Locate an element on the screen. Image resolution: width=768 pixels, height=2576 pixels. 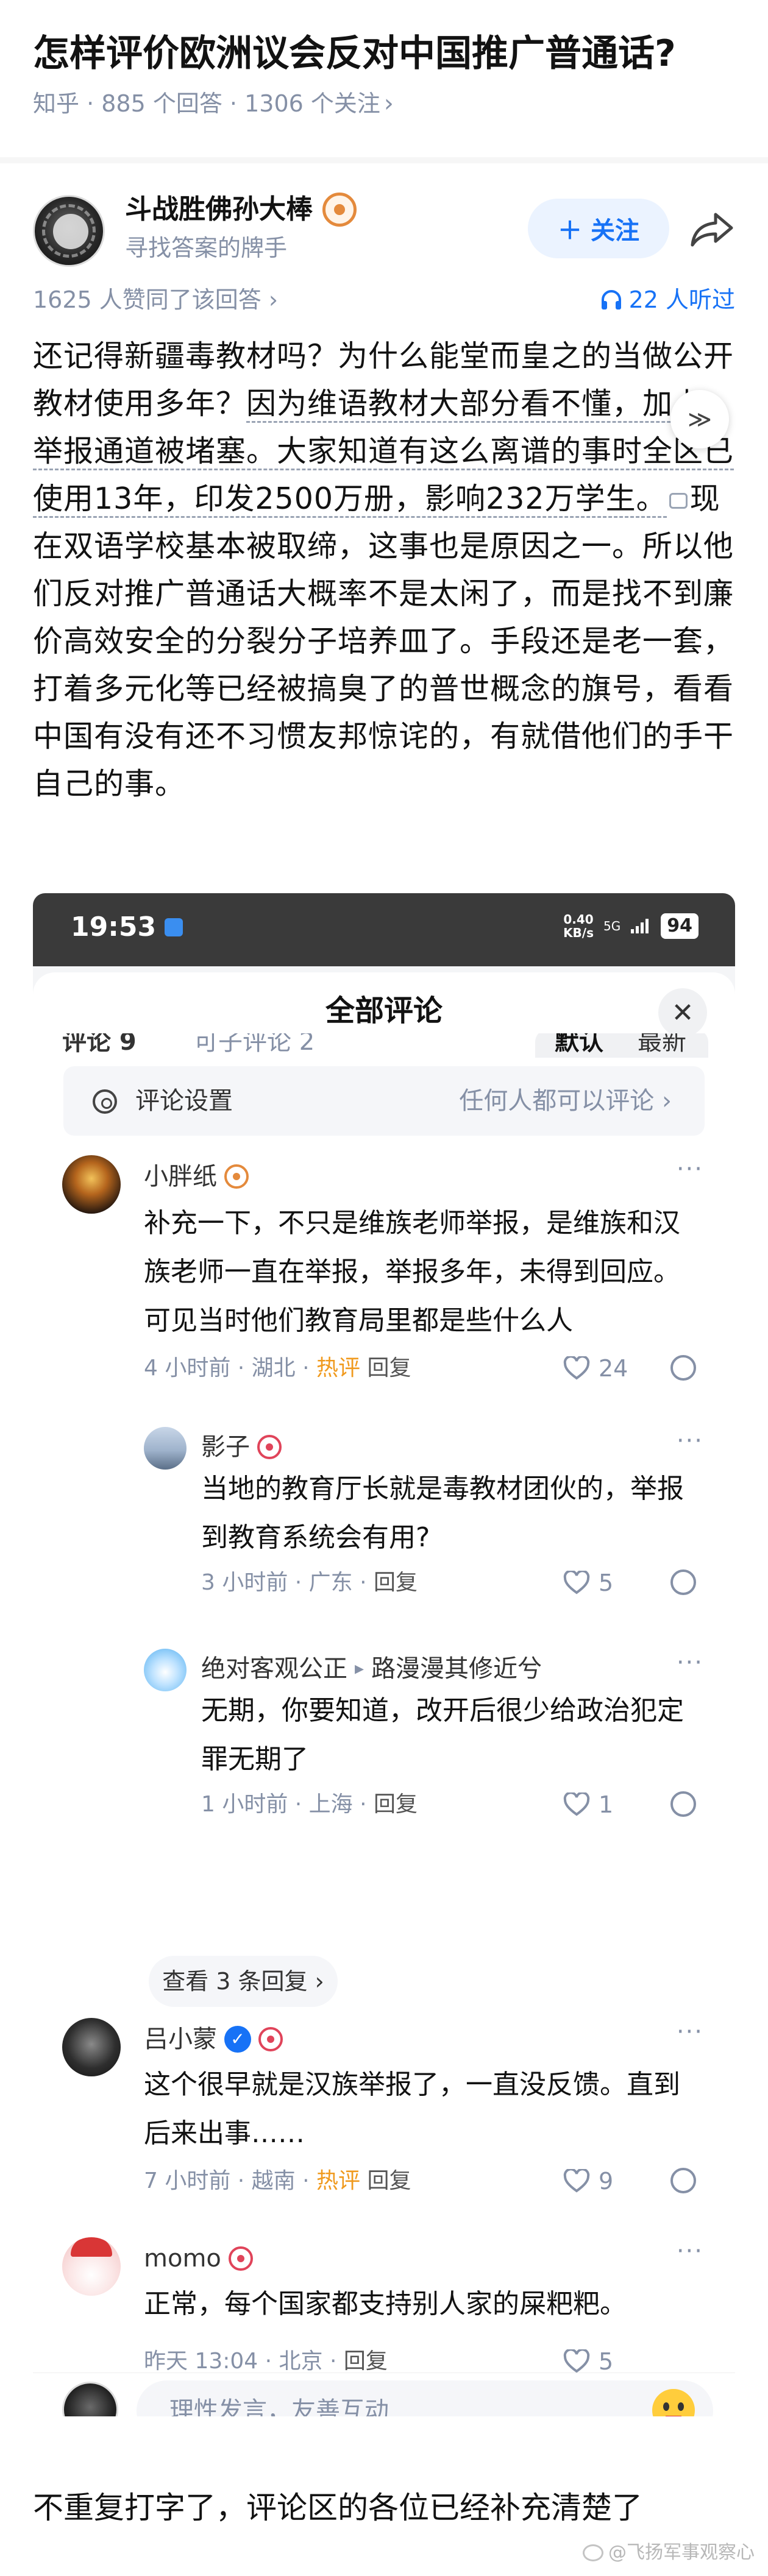
listen-count-wrap: 22 人听过 is located at coordinates (668, 299).